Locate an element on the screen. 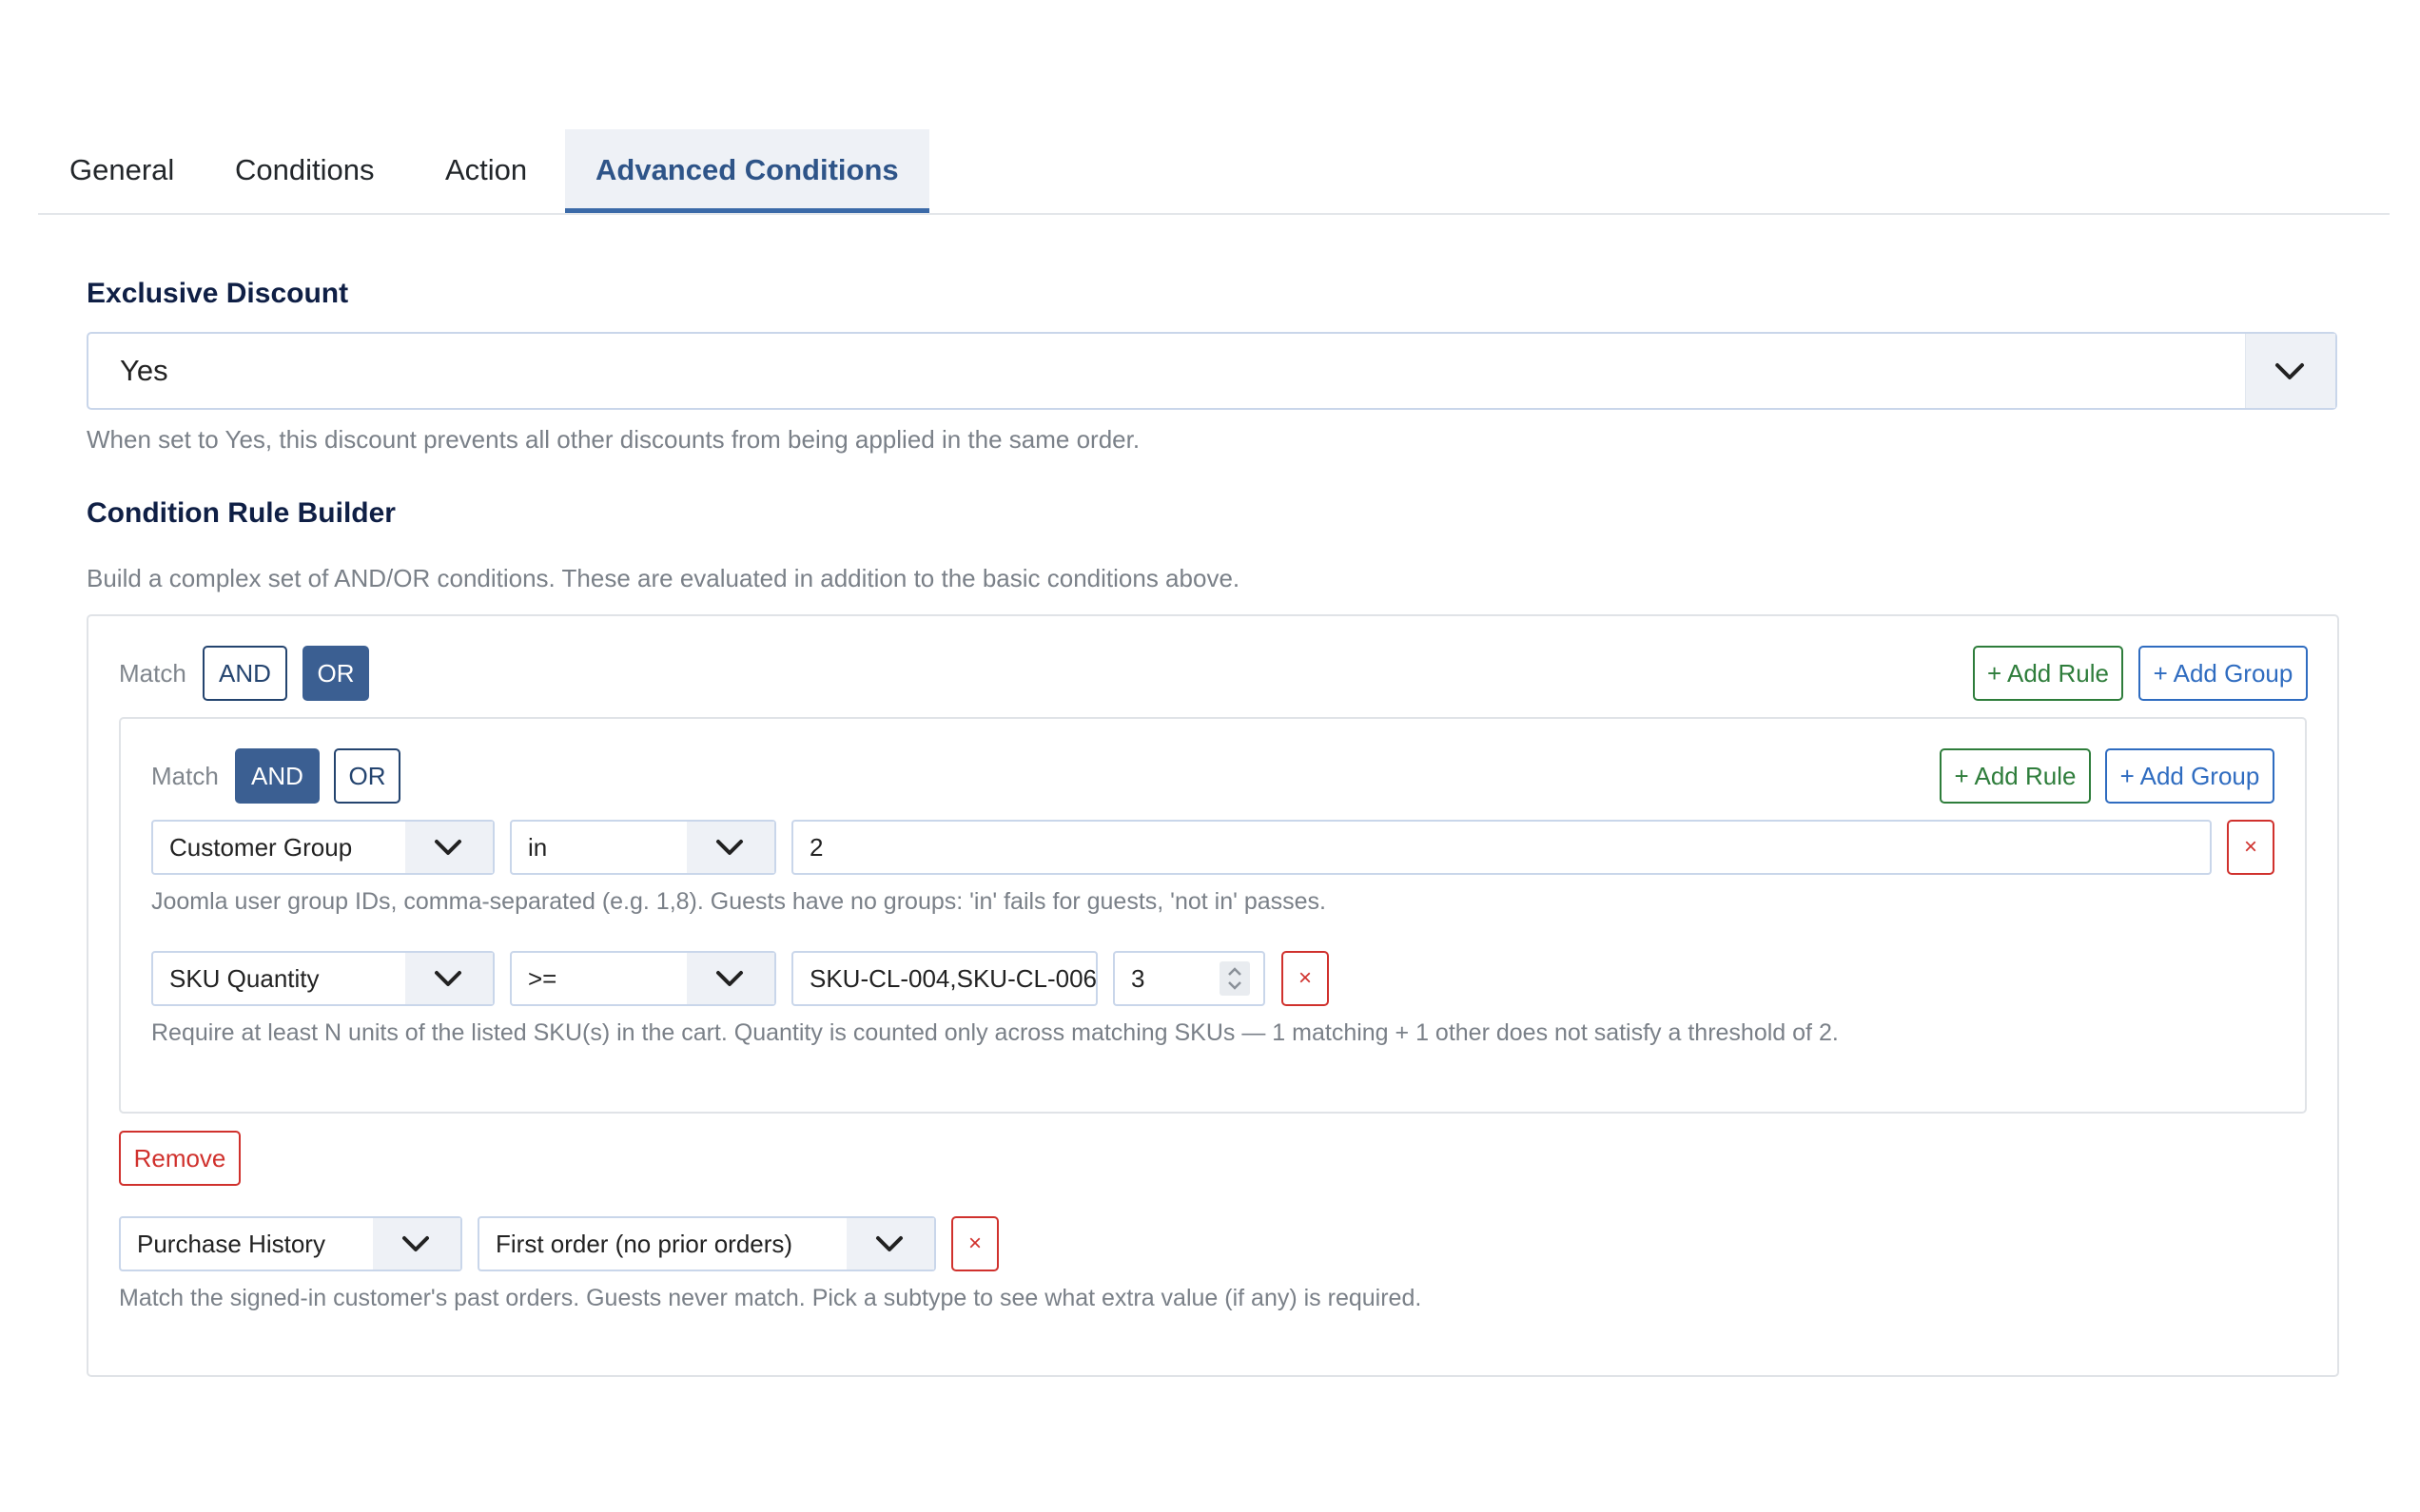 The width and height of the screenshot is (2420, 1512). rule-field-select: Customer Group is located at coordinates (323, 847).